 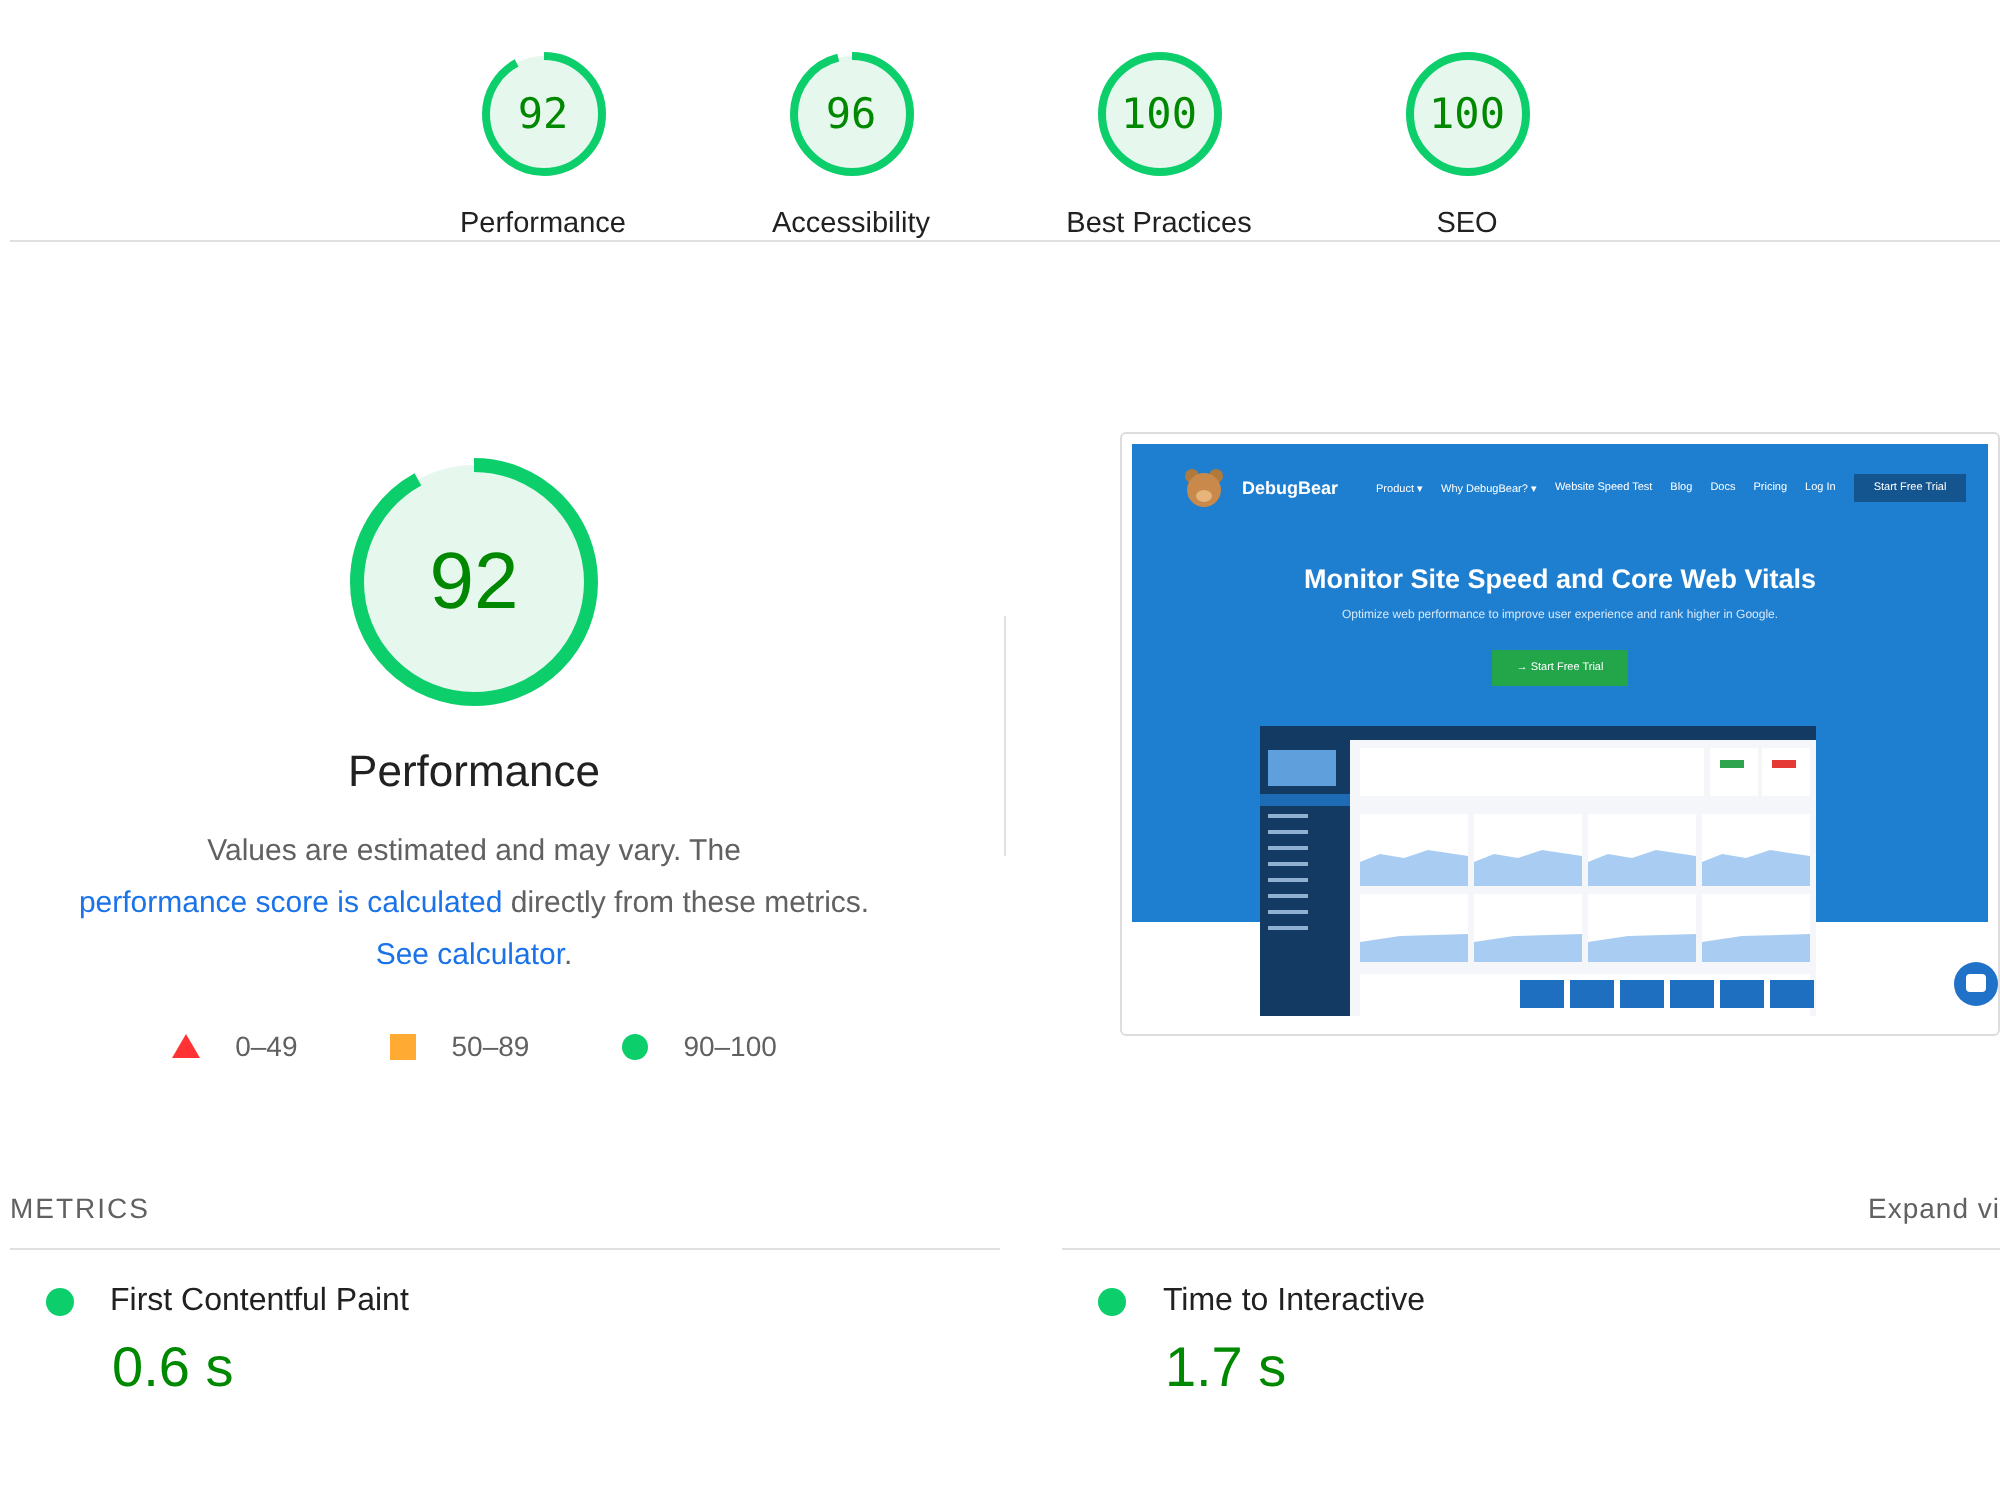 I want to click on square-icon, so click(x=402, y=1046).